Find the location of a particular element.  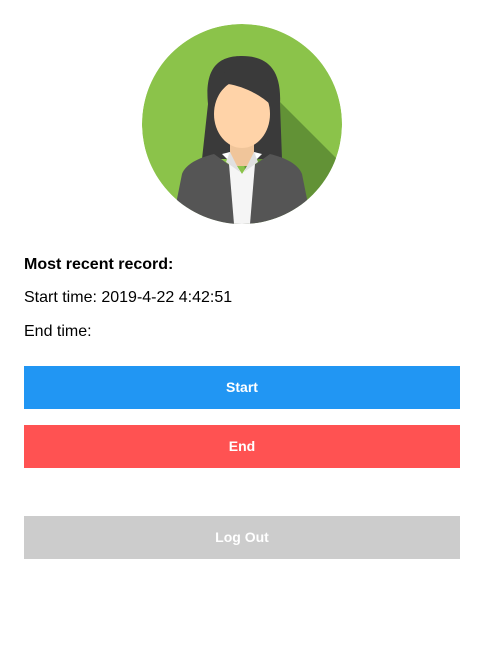

start-time-label: Start time: is located at coordinates (60, 297).